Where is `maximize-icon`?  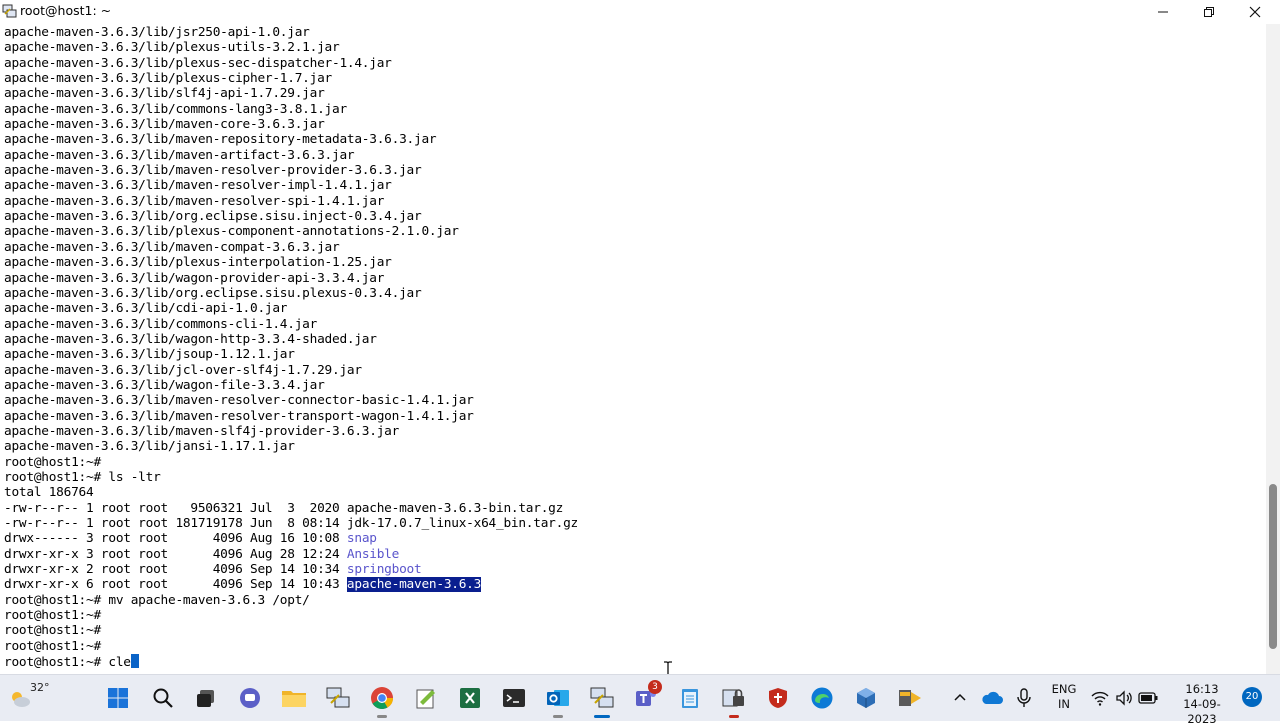 maximize-icon is located at coordinates (1209, 12).